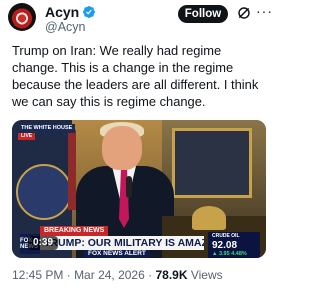  I want to click on headline-chyron: TRUMP: OUR MILITARY IS AMAZING, so click(122, 243).